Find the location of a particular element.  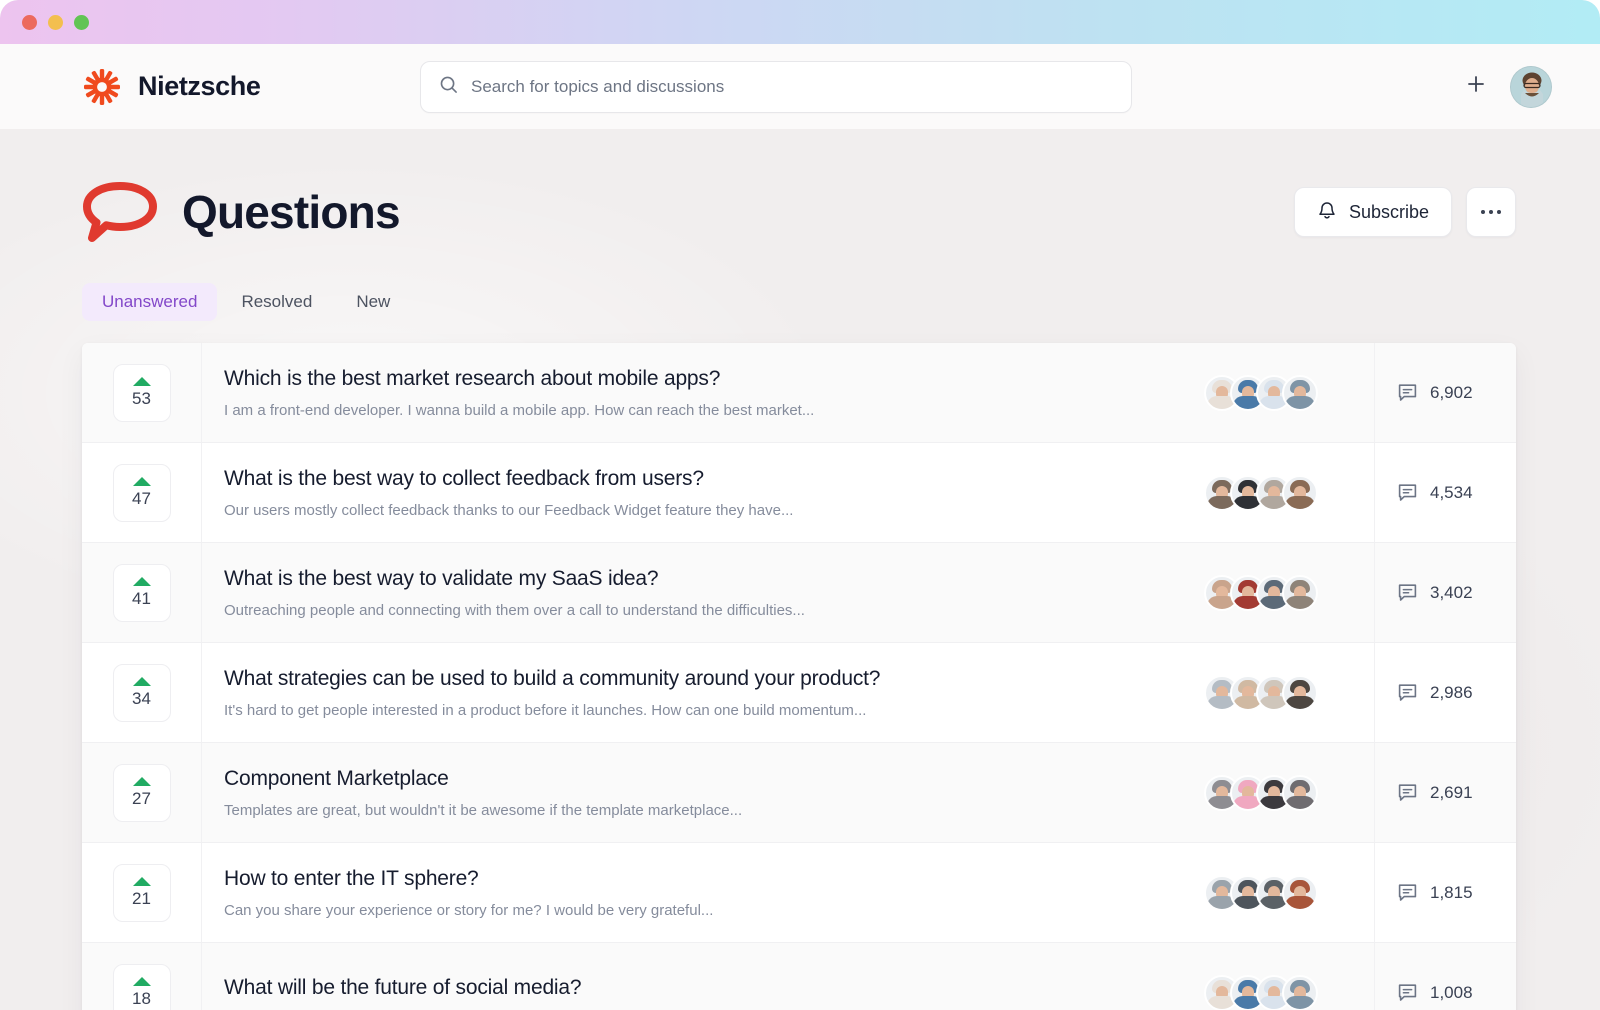

upvote-button: 34 is located at coordinates (141, 692).